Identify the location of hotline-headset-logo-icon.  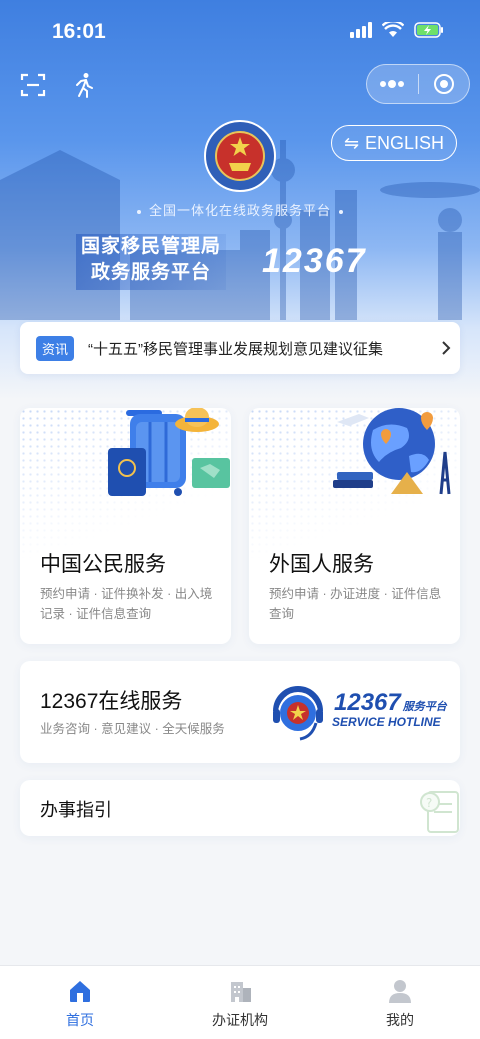
(298, 713).